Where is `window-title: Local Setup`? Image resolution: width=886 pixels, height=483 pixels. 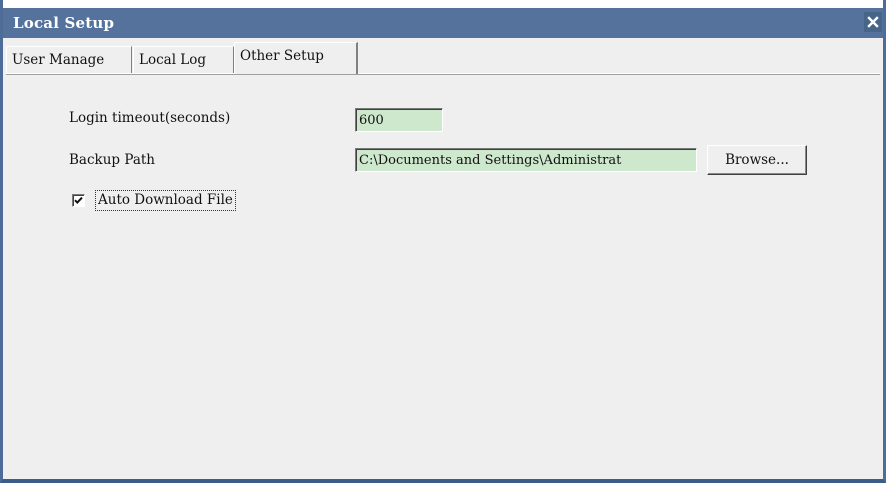 window-title: Local Setup is located at coordinates (64, 23).